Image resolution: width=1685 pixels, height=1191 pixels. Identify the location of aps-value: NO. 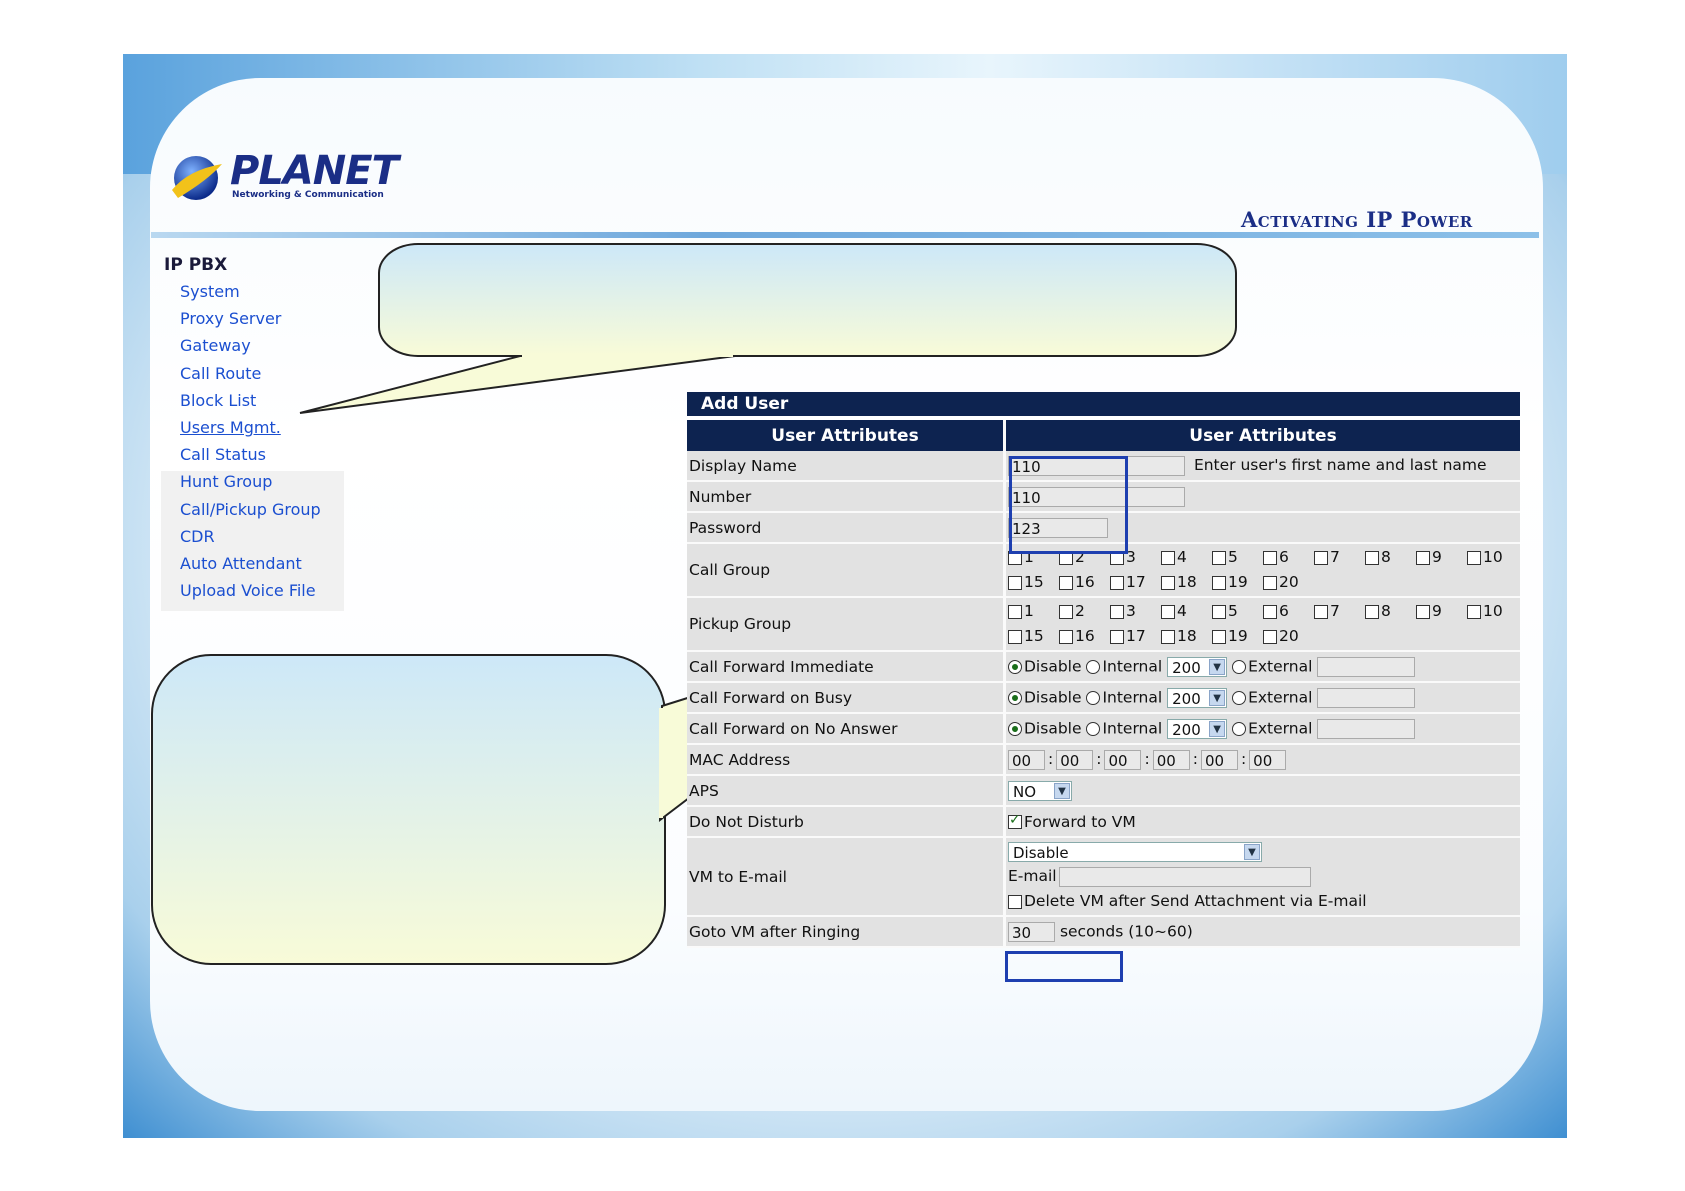
(1025, 791).